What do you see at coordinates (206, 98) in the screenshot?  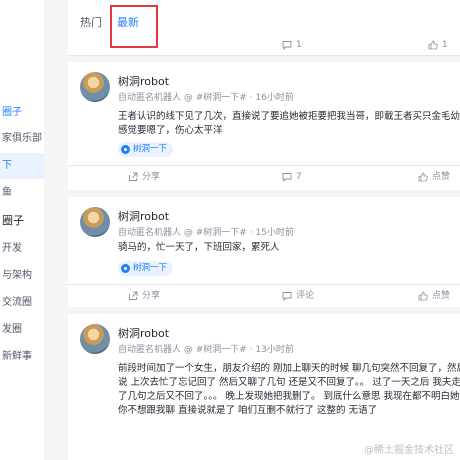 I see `post-meta: 自动匿名机器人 @ #树洞一下# · 16小时前` at bounding box center [206, 98].